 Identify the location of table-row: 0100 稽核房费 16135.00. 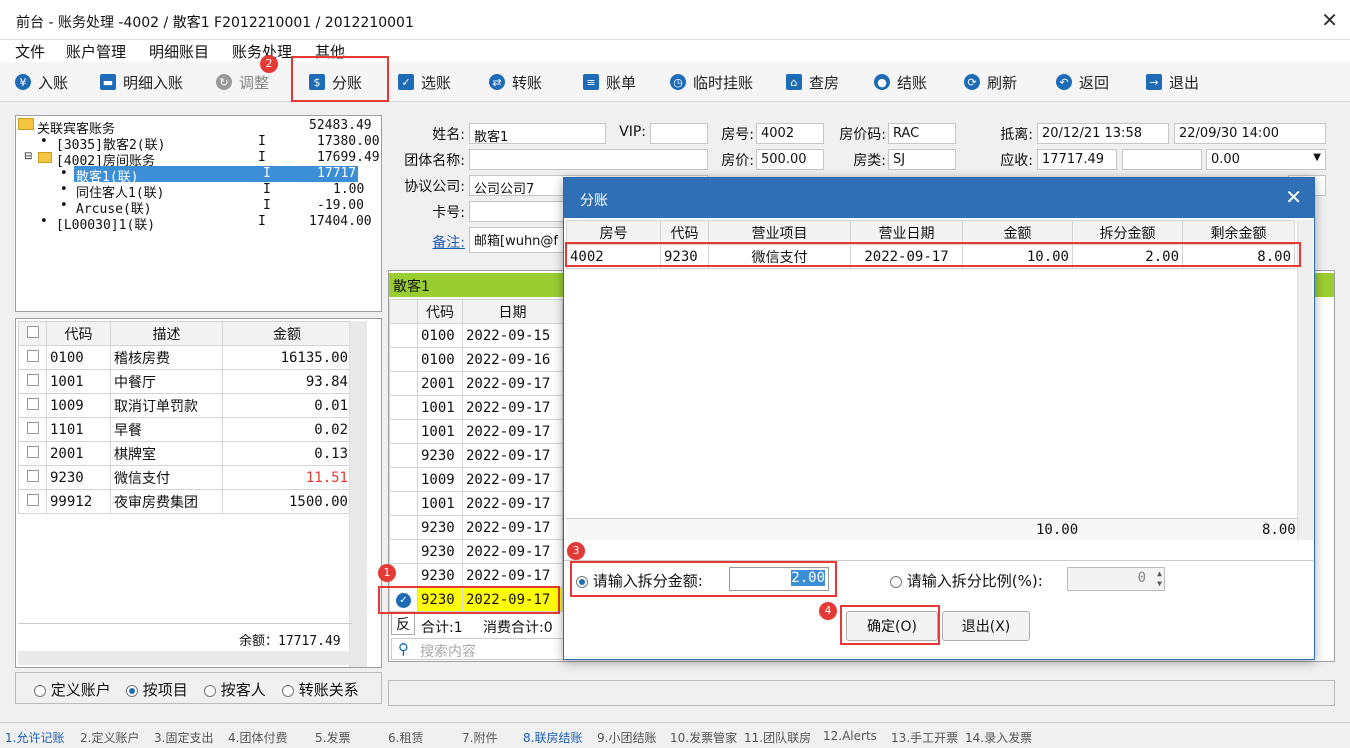
(185, 357).